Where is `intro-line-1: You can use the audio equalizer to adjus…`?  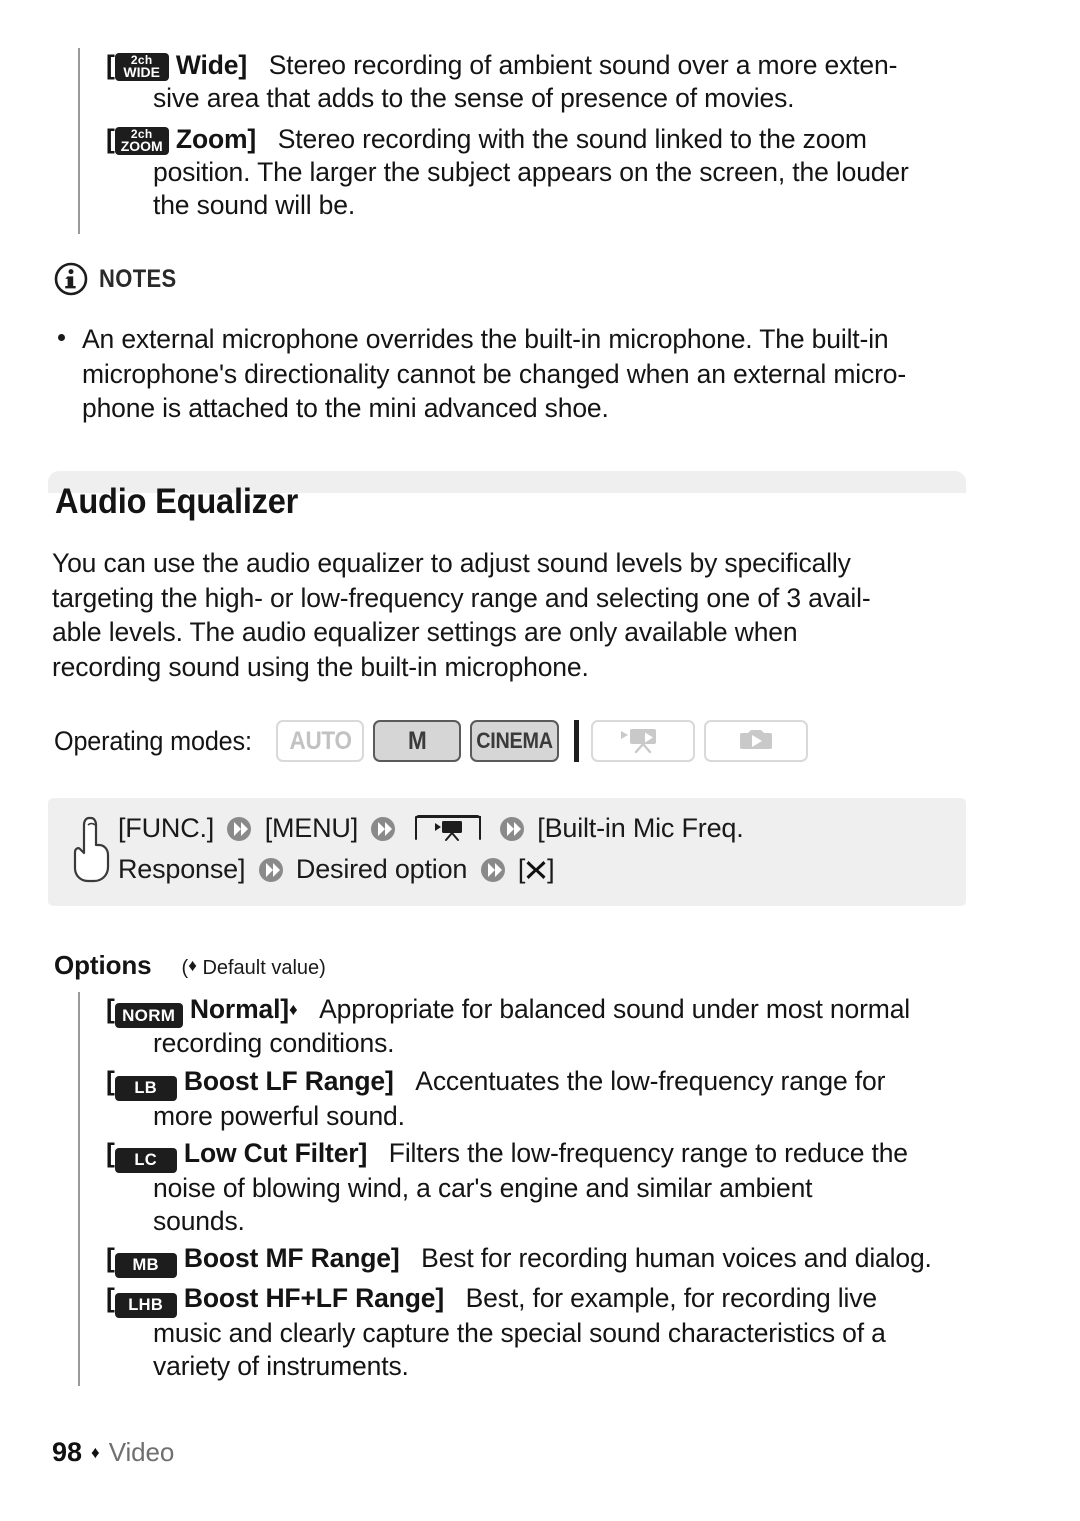
intro-line-1: You can use the audio equalizer to adjus… is located at coordinates (451, 563).